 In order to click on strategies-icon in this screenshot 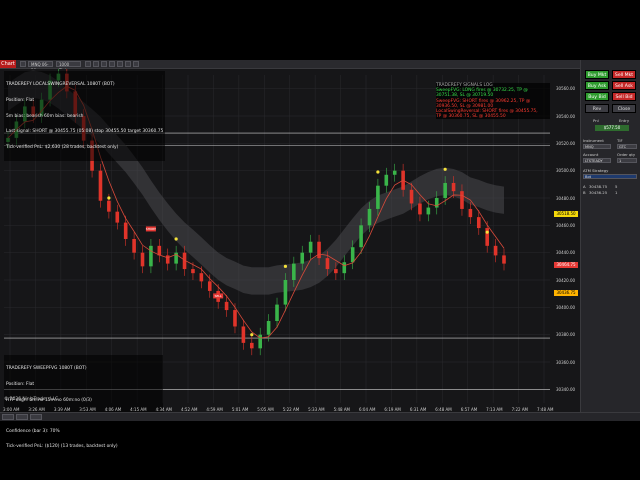, I will do `click(104, 64)`.